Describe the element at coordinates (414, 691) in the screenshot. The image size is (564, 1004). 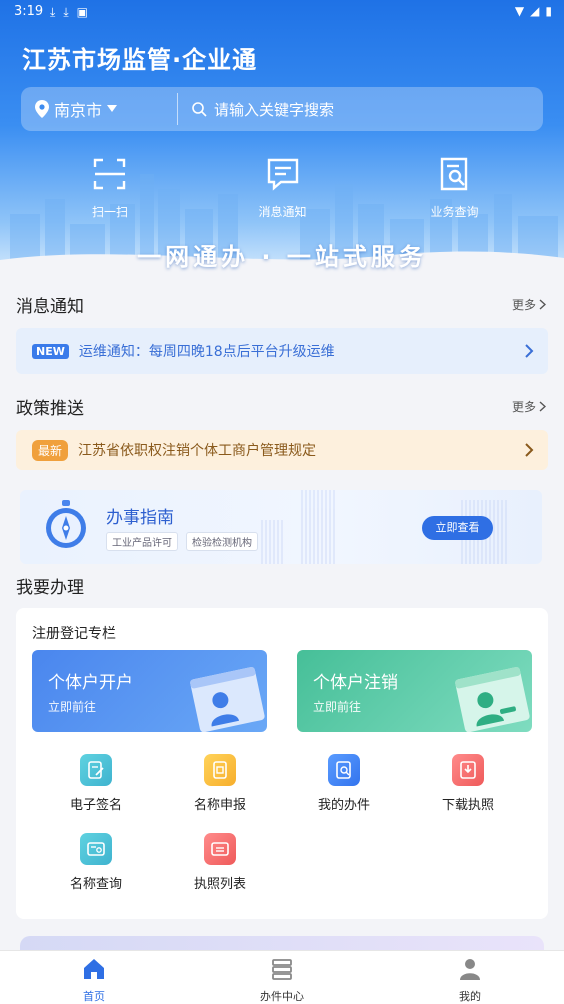
I see `close-business-button: 个体户注销 立即前往` at that location.